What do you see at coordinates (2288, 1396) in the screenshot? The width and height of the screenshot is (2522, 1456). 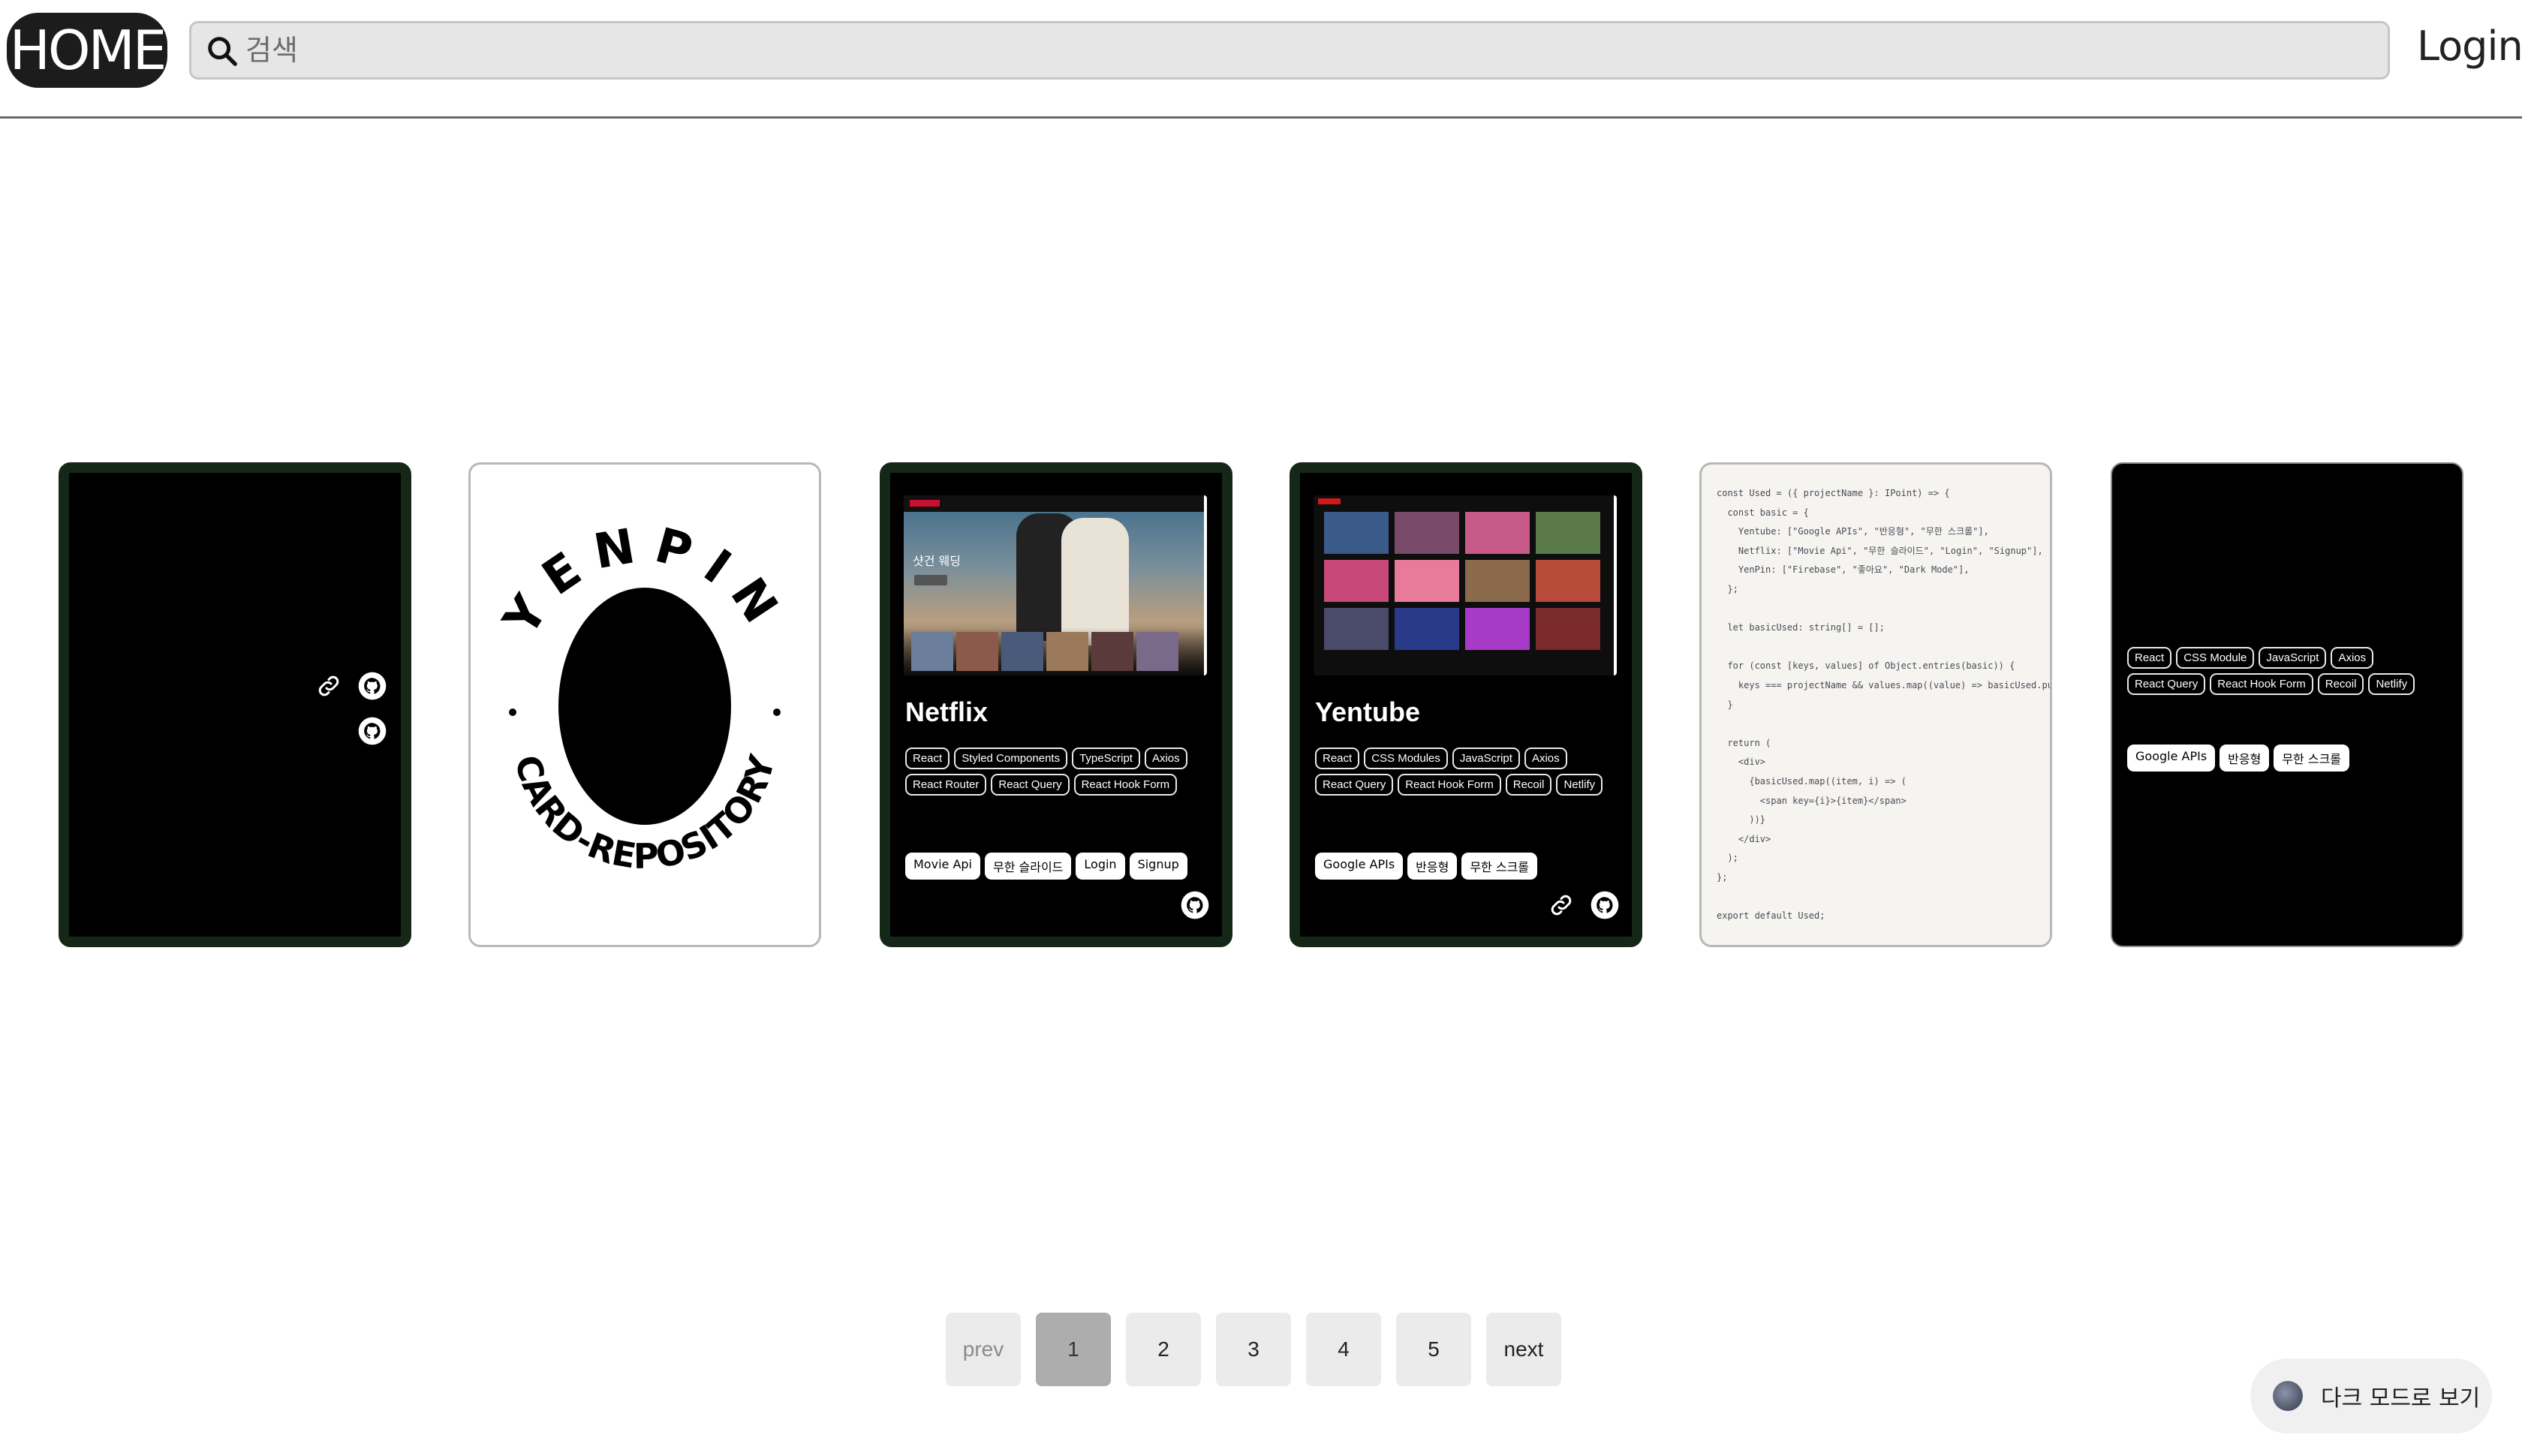 I see `moon-icon` at bounding box center [2288, 1396].